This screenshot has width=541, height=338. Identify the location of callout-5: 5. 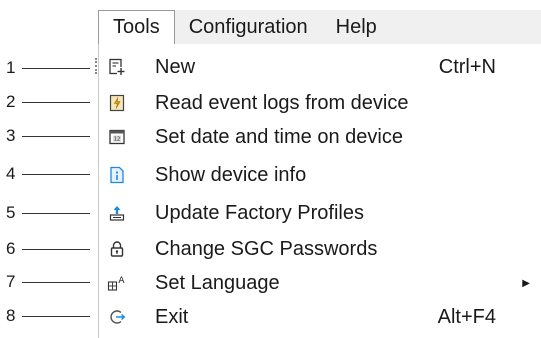
(48, 213).